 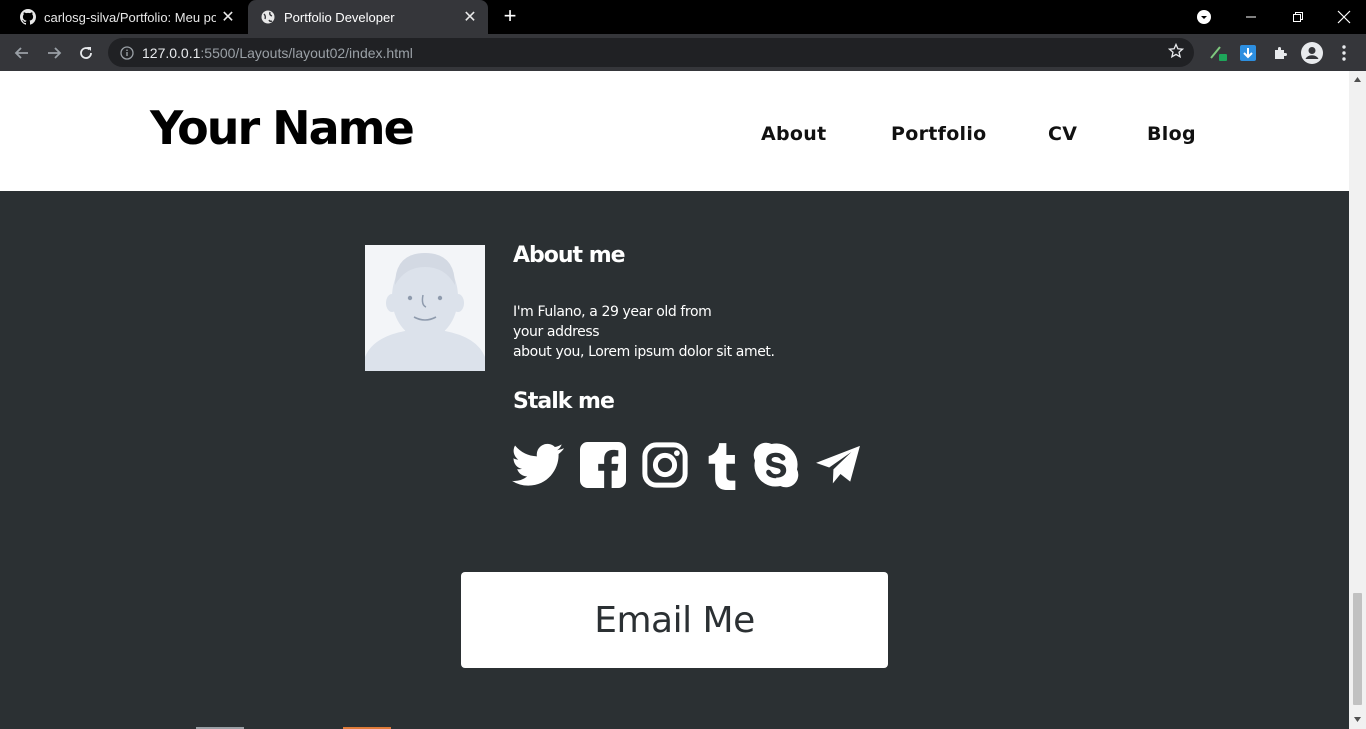 What do you see at coordinates (793, 134) in the screenshot?
I see `nav-link-about: About` at bounding box center [793, 134].